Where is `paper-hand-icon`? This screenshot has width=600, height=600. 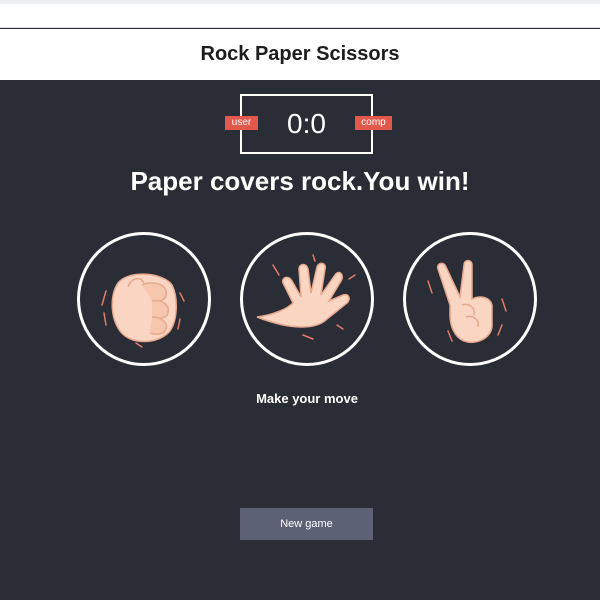
paper-hand-icon is located at coordinates (306, 297).